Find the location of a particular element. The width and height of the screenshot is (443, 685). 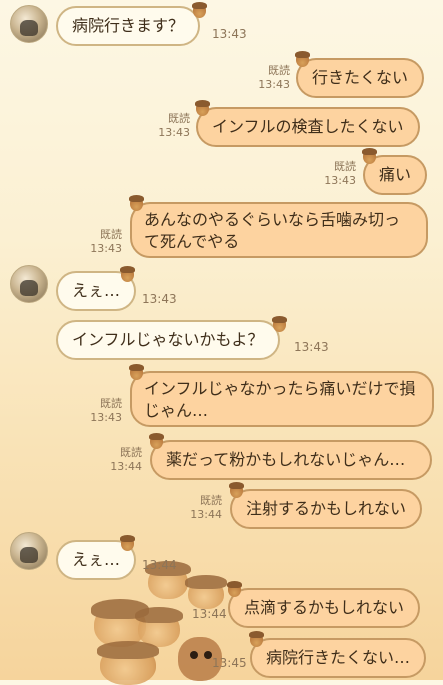

message-text: インフルじゃないかもよ？ is located at coordinates (168, 339).